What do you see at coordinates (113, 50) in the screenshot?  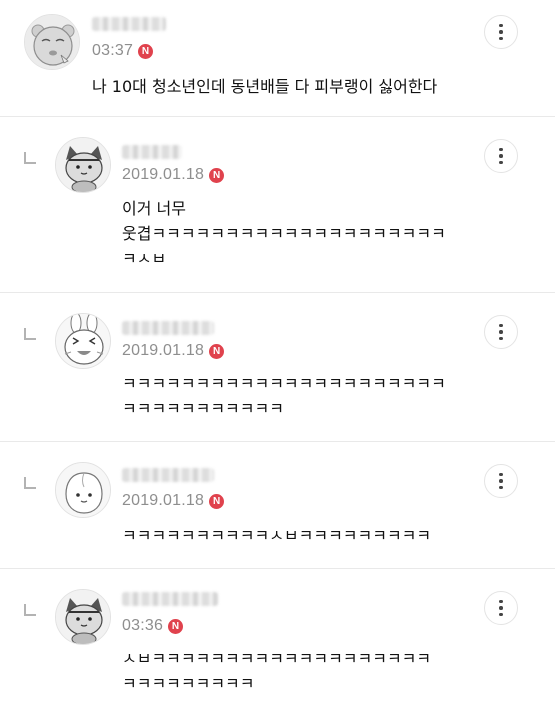 I see `comment-time: 03:37` at bounding box center [113, 50].